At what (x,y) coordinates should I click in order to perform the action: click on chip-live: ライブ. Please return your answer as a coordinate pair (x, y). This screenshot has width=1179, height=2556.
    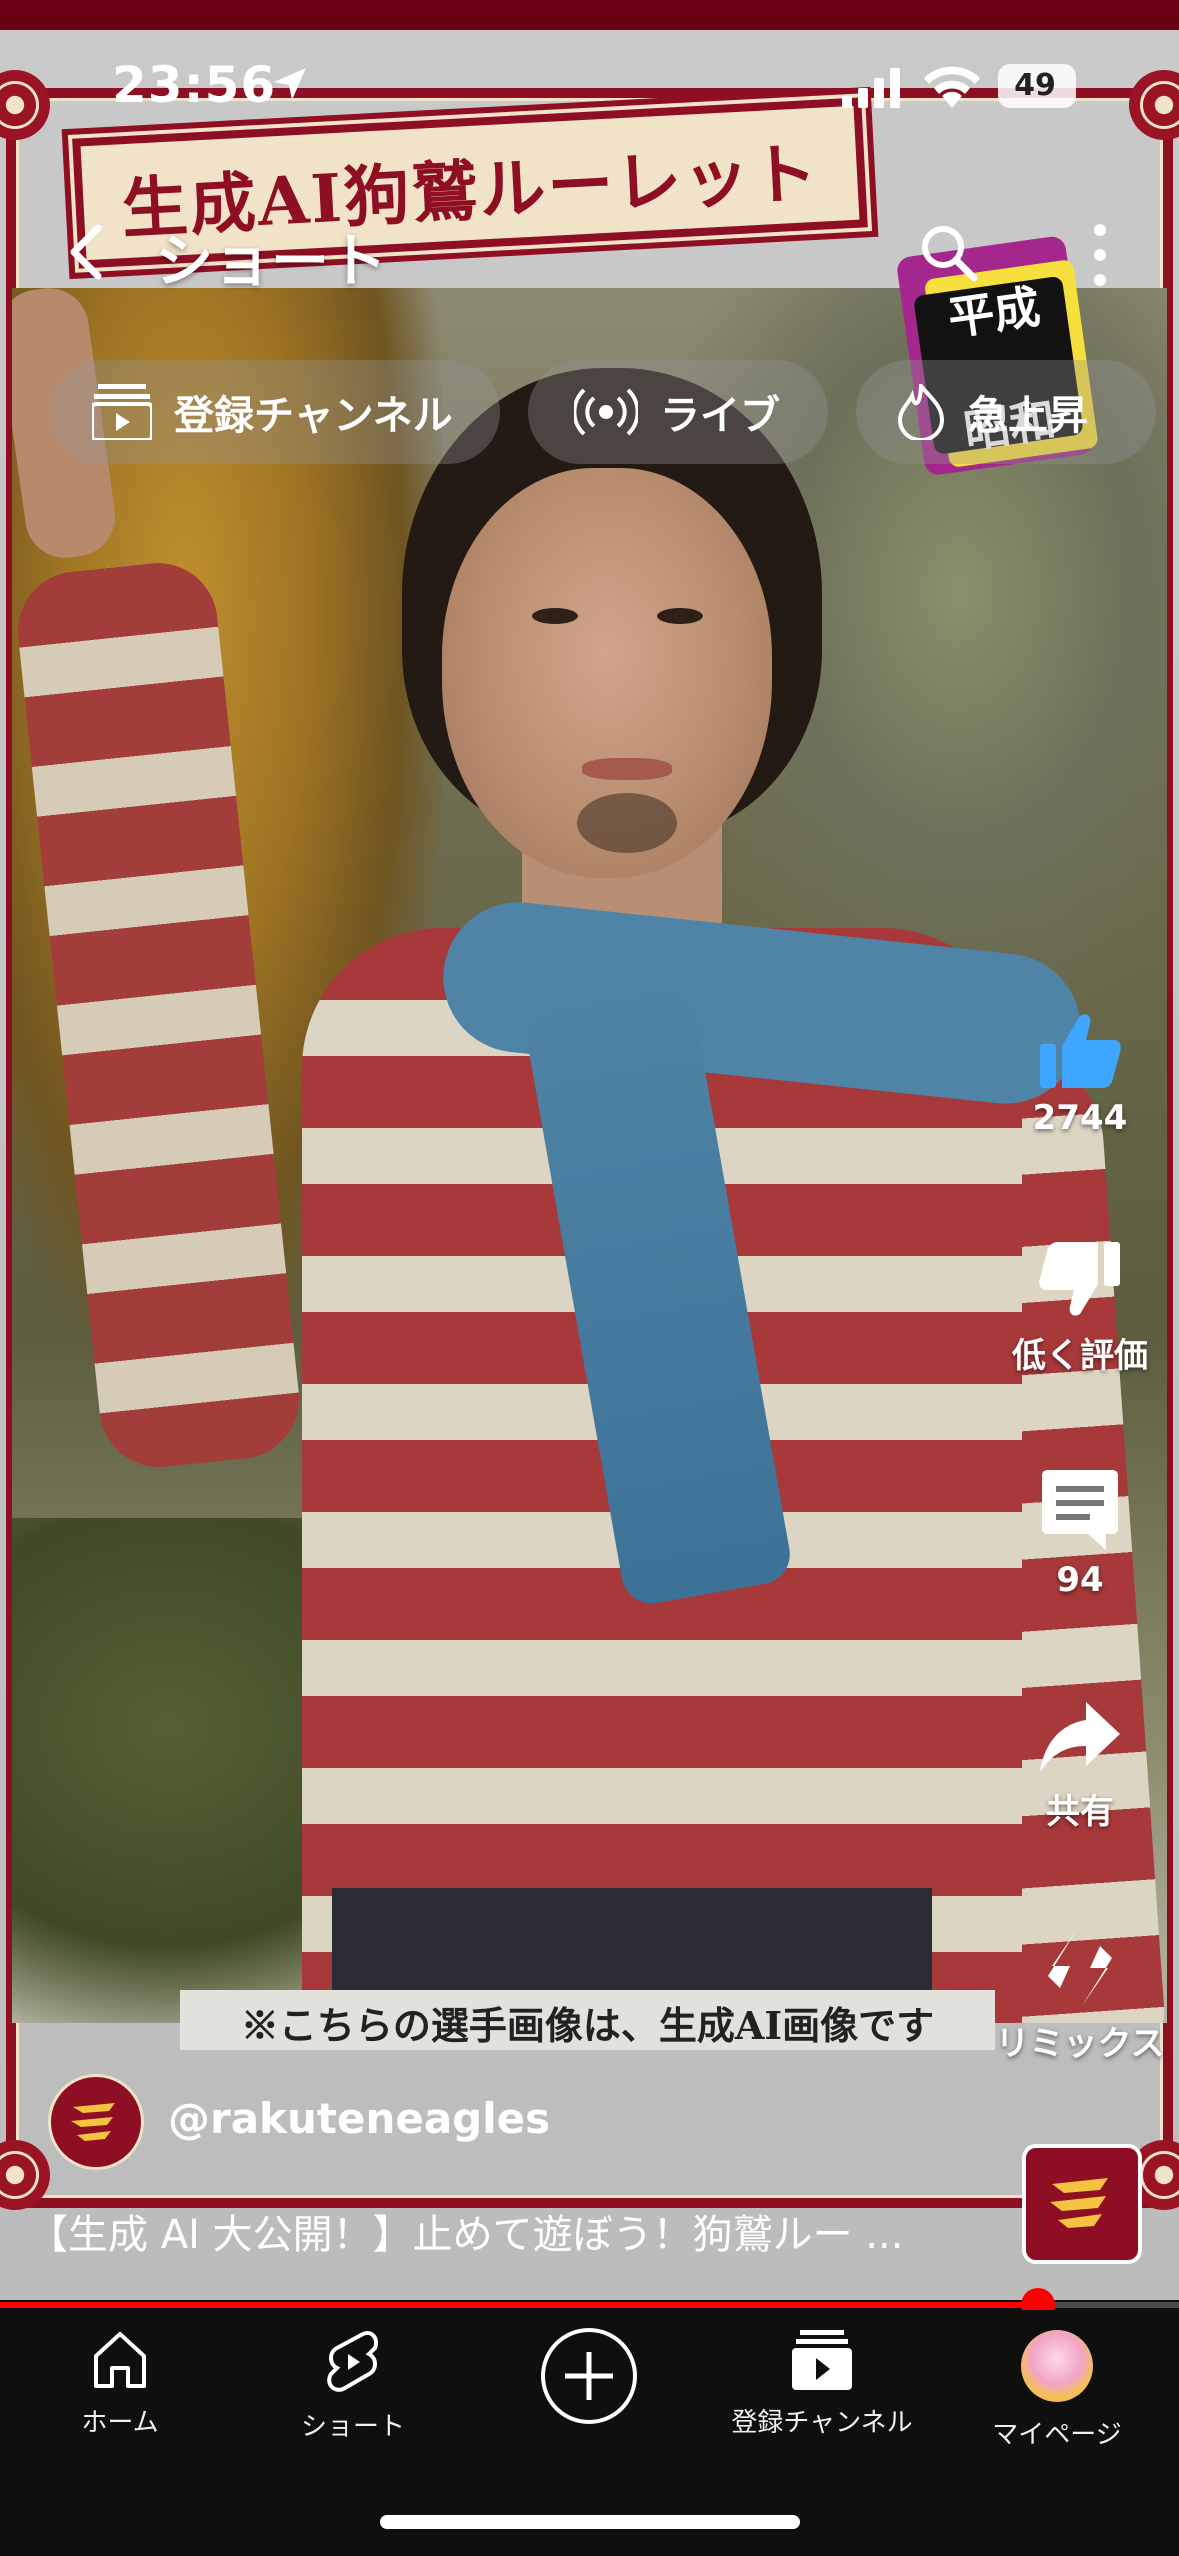
    Looking at the image, I should click on (678, 412).